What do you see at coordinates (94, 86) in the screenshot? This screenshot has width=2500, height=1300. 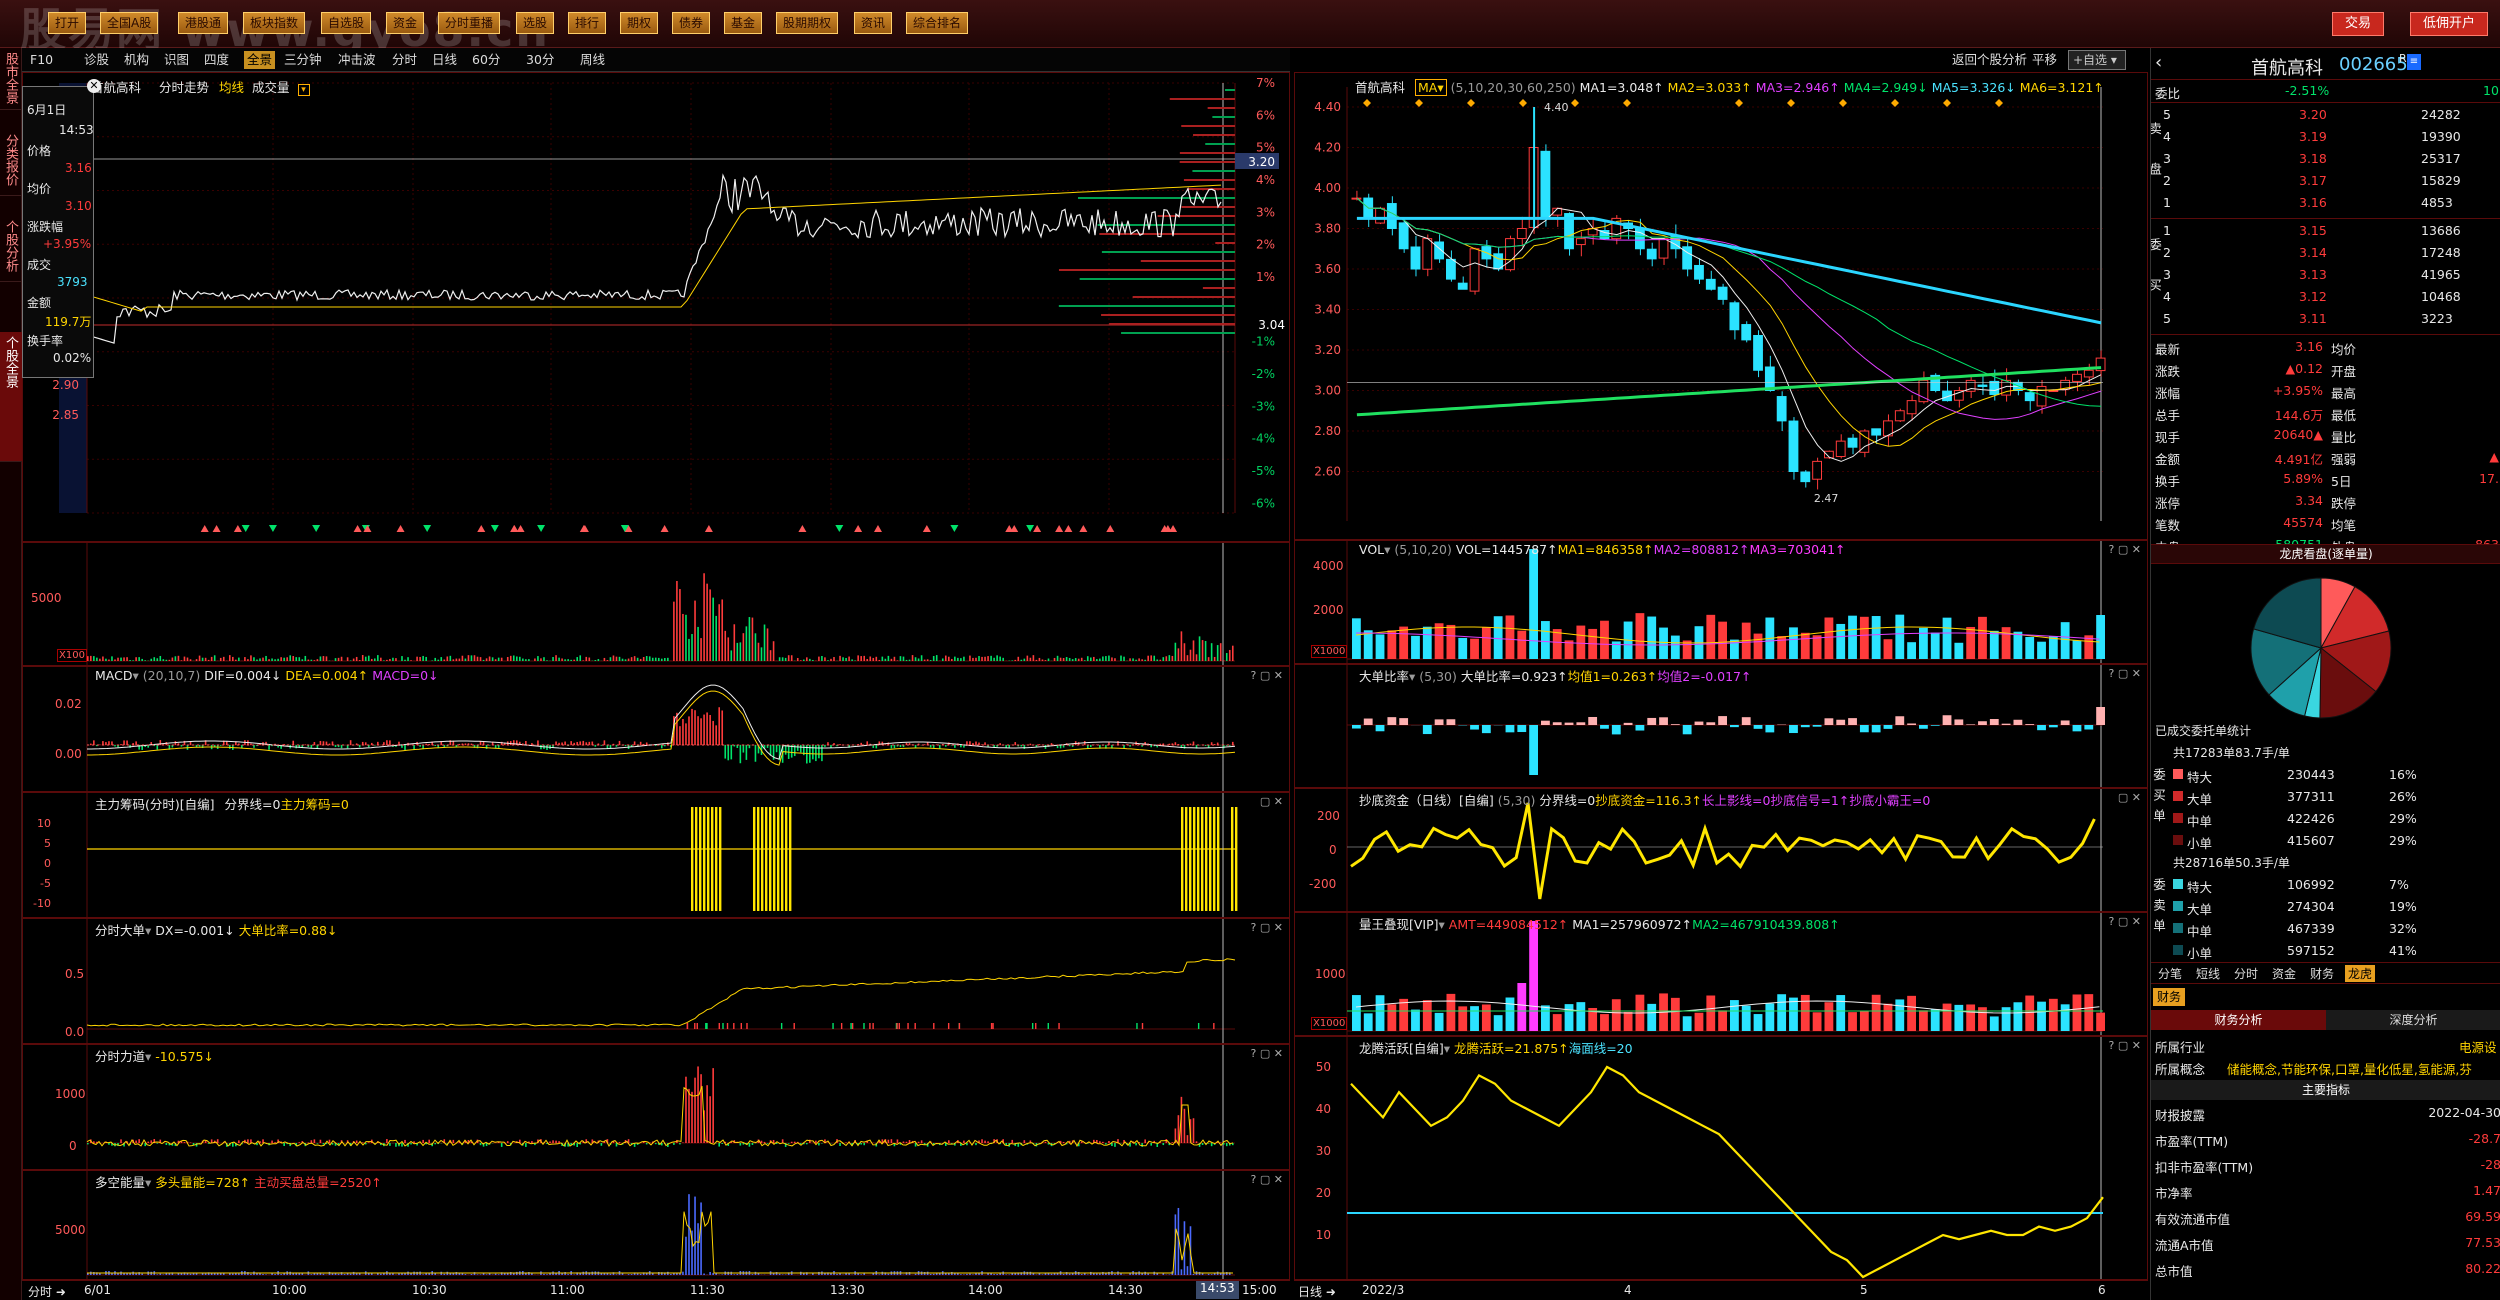 I see `close-icon: ✕` at bounding box center [94, 86].